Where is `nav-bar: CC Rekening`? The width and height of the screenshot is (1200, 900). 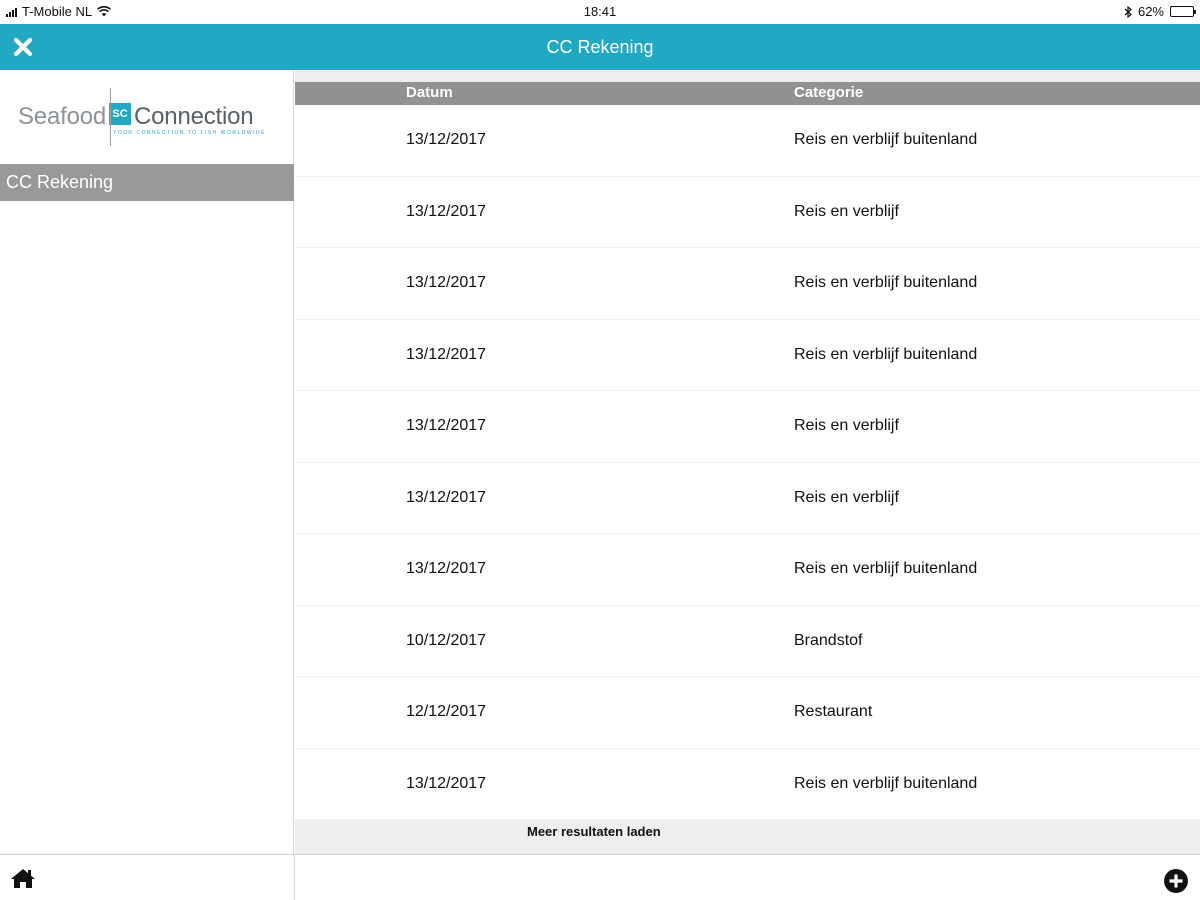
nav-bar: CC Rekening is located at coordinates (600, 47).